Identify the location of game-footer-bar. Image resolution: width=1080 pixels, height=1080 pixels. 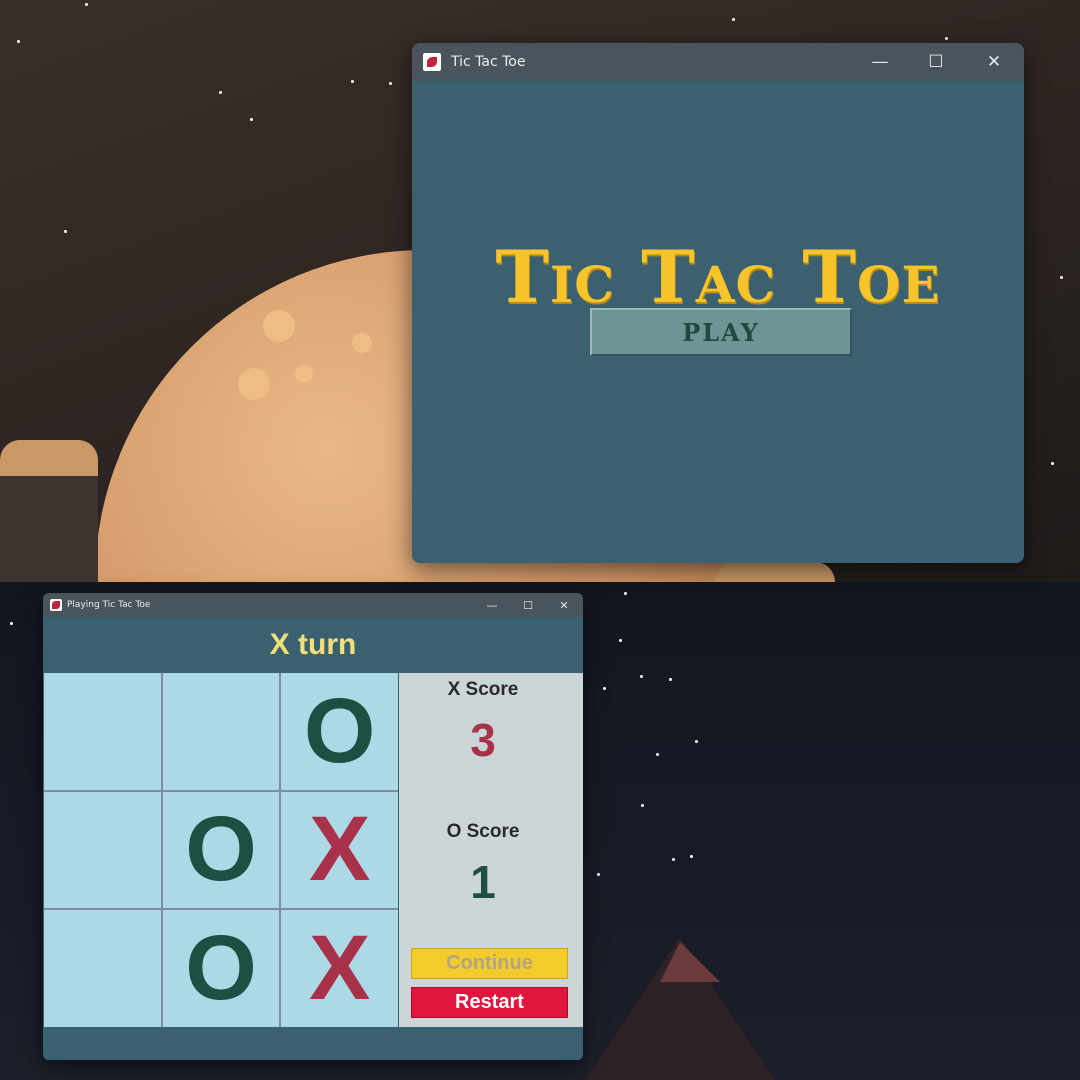
(313, 1043).